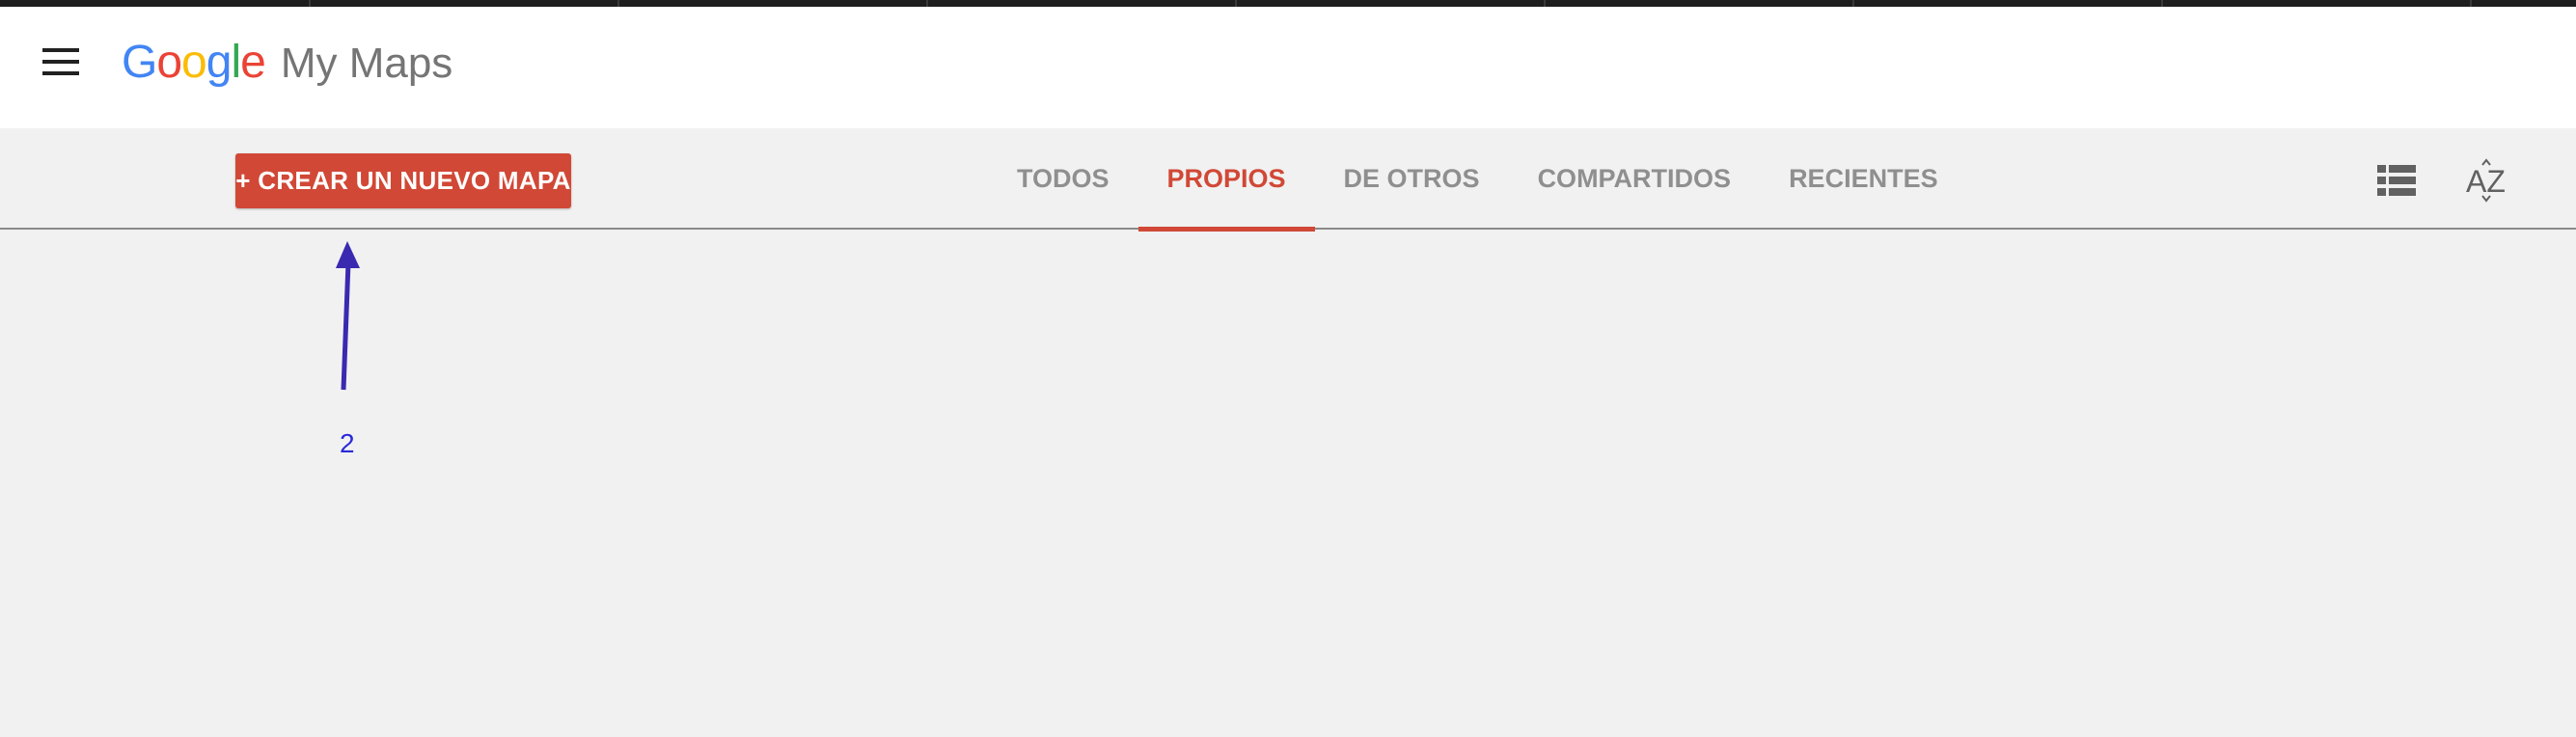  I want to click on create-new-map-button: + CREAR UN NUEVO MAPA, so click(403, 180).